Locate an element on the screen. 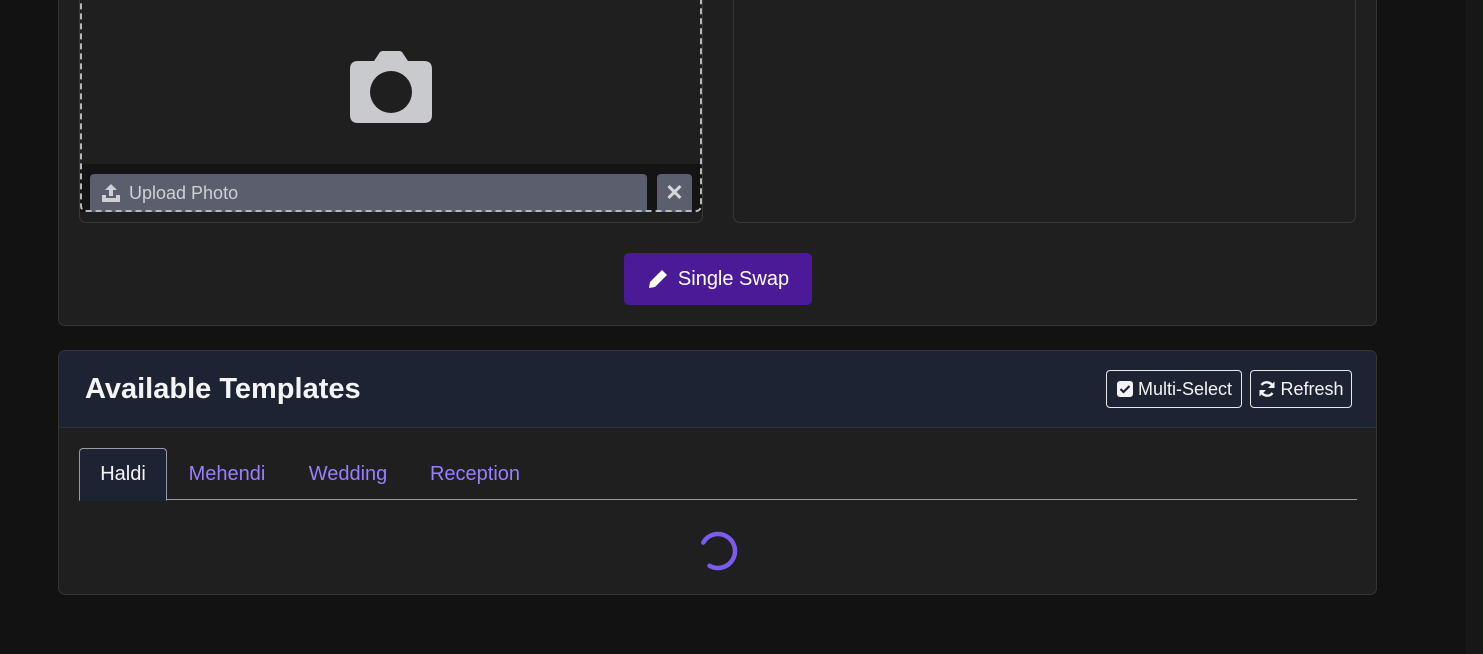 This screenshot has height=654, width=1483. templates-header: Available Templates Multi-Select Refresh is located at coordinates (717, 389).